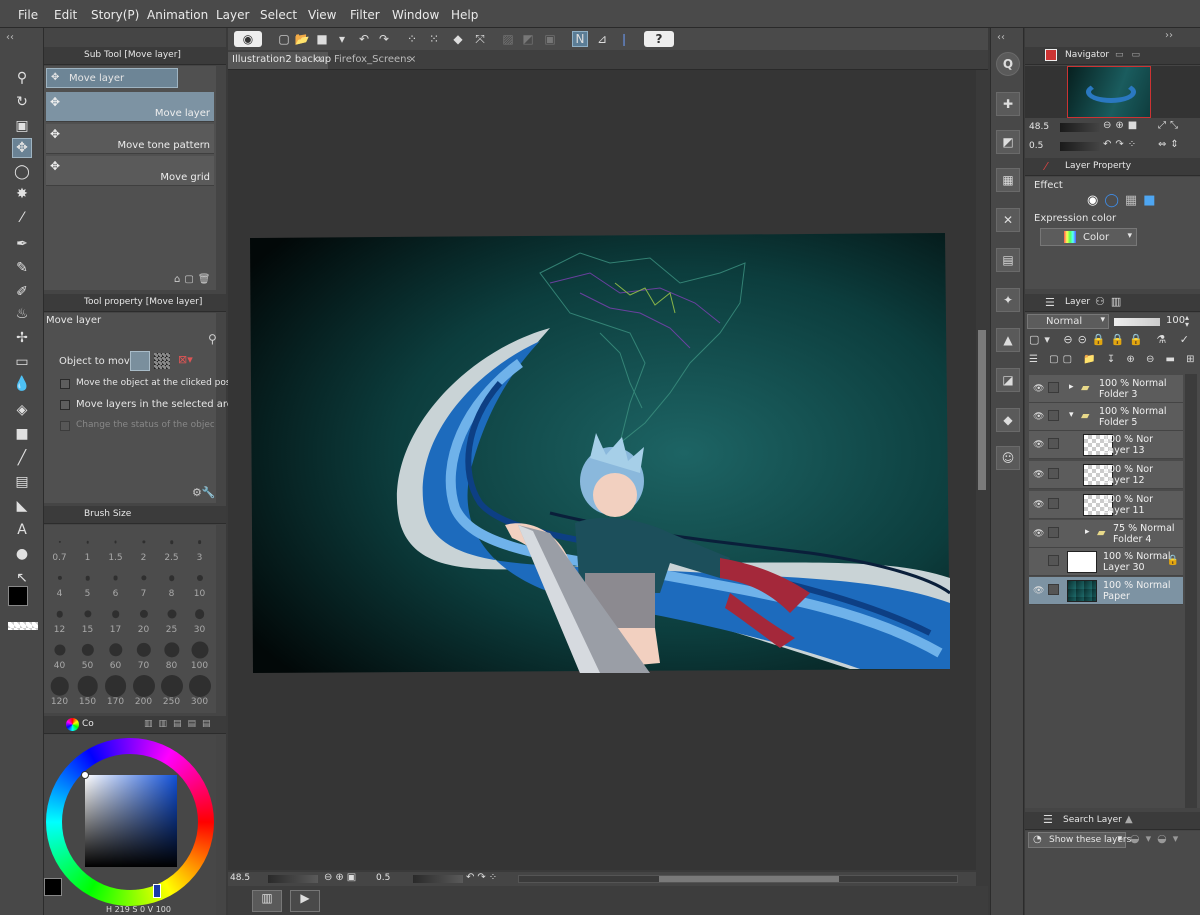 This screenshot has height=915, width=1200. What do you see at coordinates (87, 547) in the screenshot?
I see `brush-size-cell: 1` at bounding box center [87, 547].